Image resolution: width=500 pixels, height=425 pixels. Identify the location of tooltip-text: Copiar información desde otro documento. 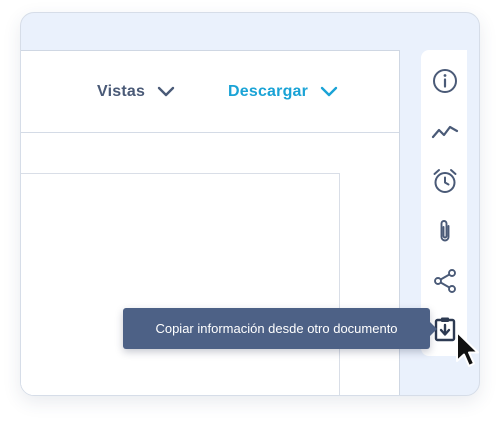
(276, 328).